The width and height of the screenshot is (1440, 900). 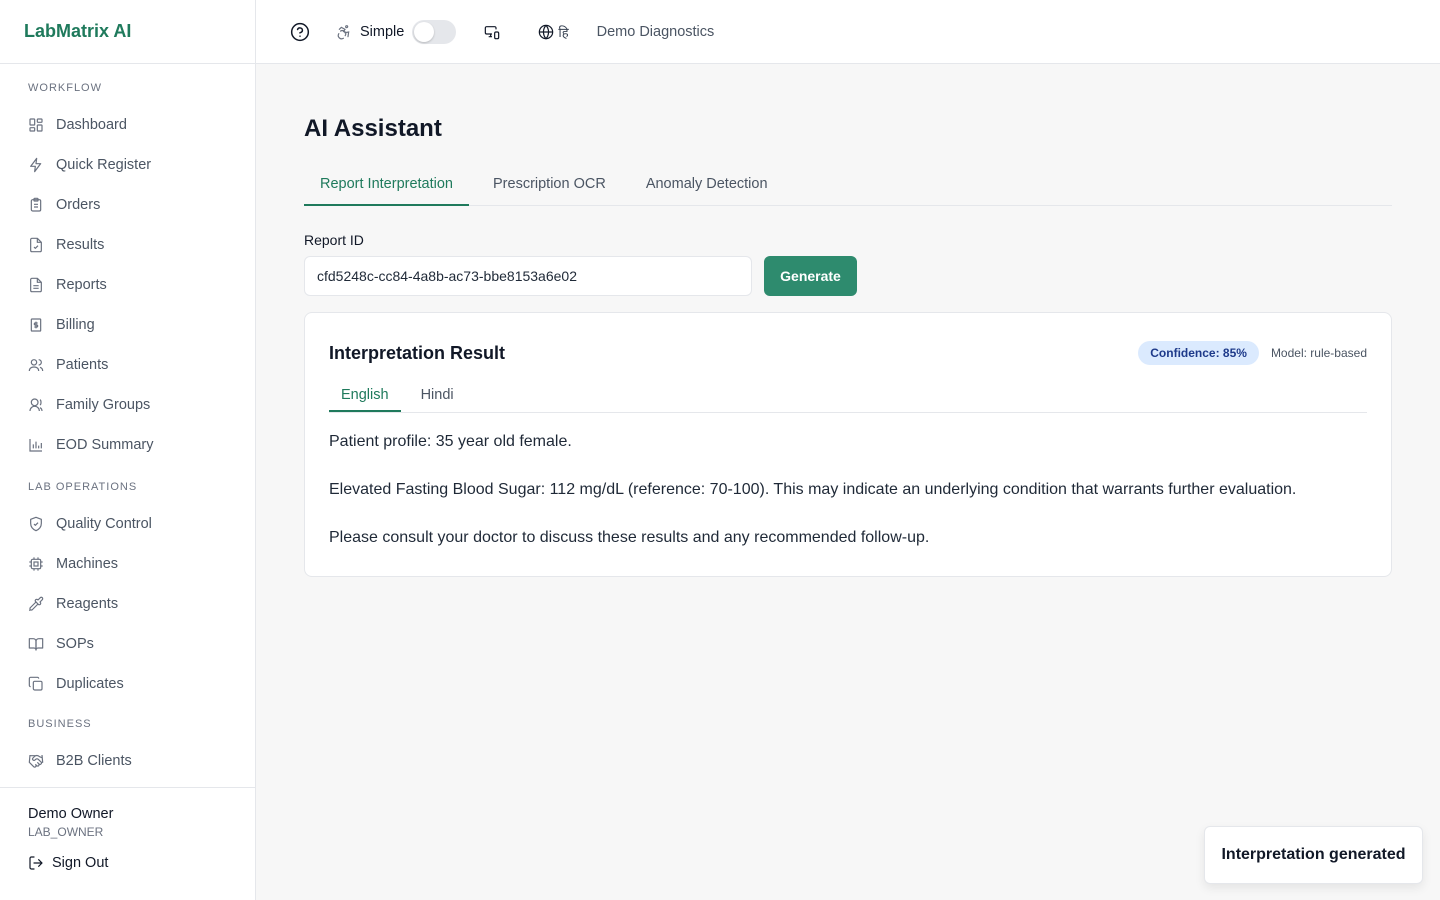 I want to click on simple-mode-label: Simple, so click(x=382, y=31).